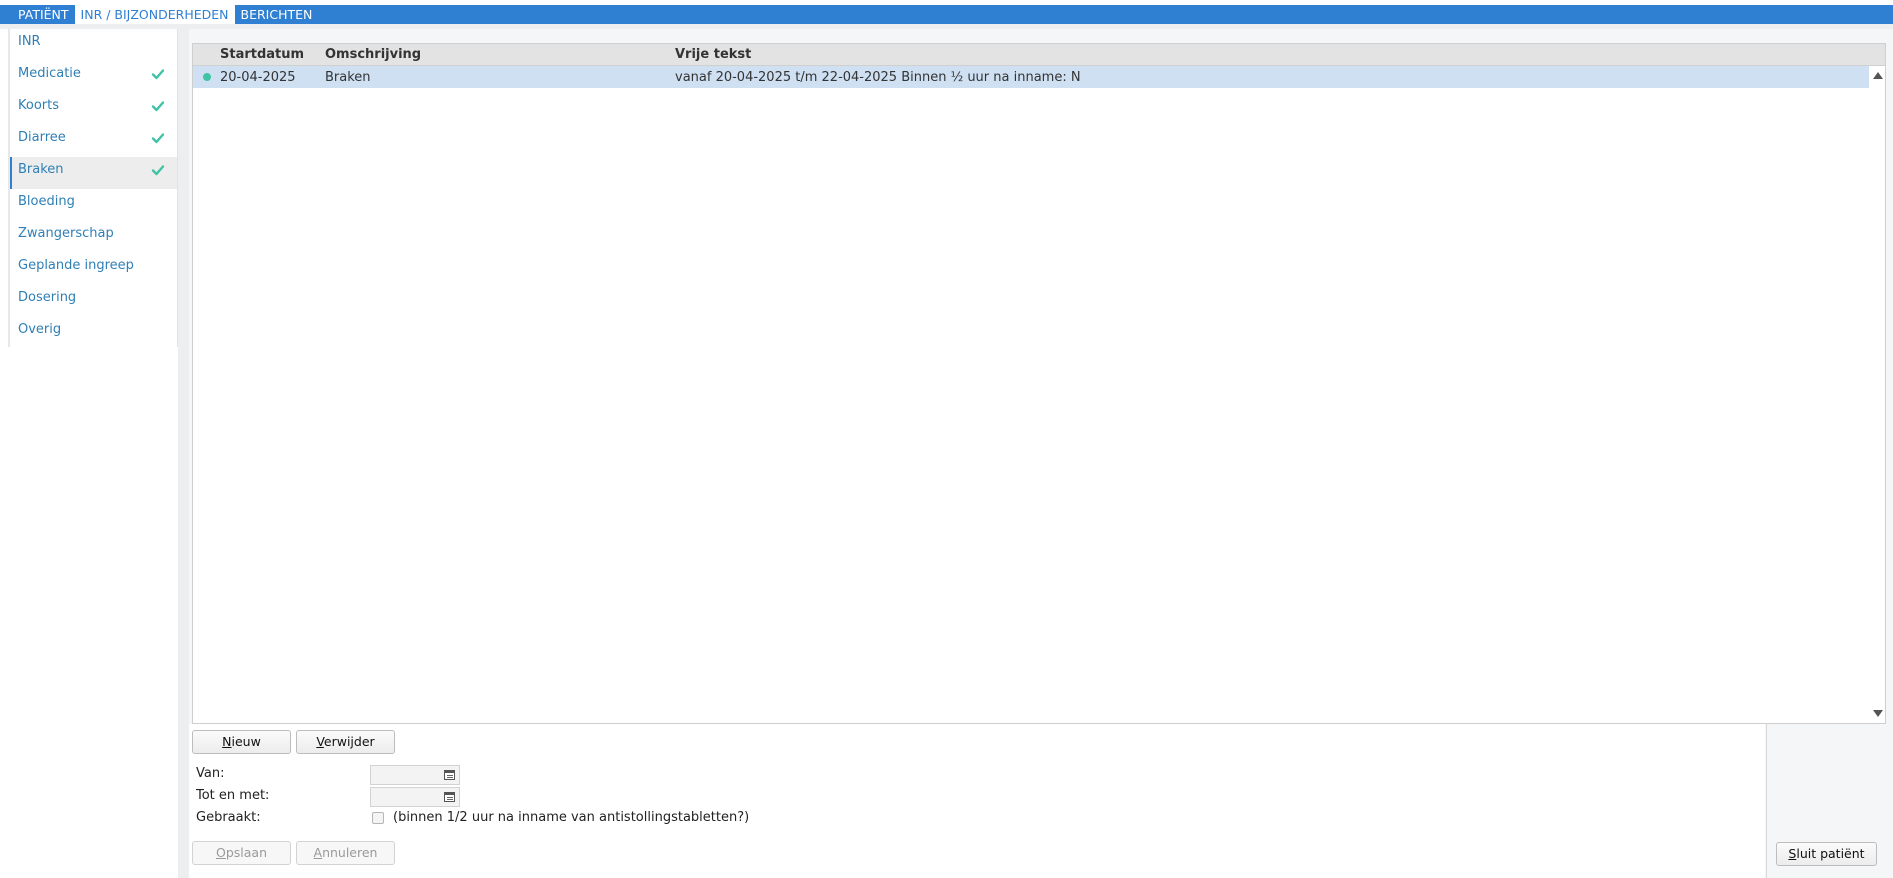 The width and height of the screenshot is (1893, 878). Describe the element at coordinates (92, 205) in the screenshot. I see `sidebar-item-bloeding: Bloeding` at that location.